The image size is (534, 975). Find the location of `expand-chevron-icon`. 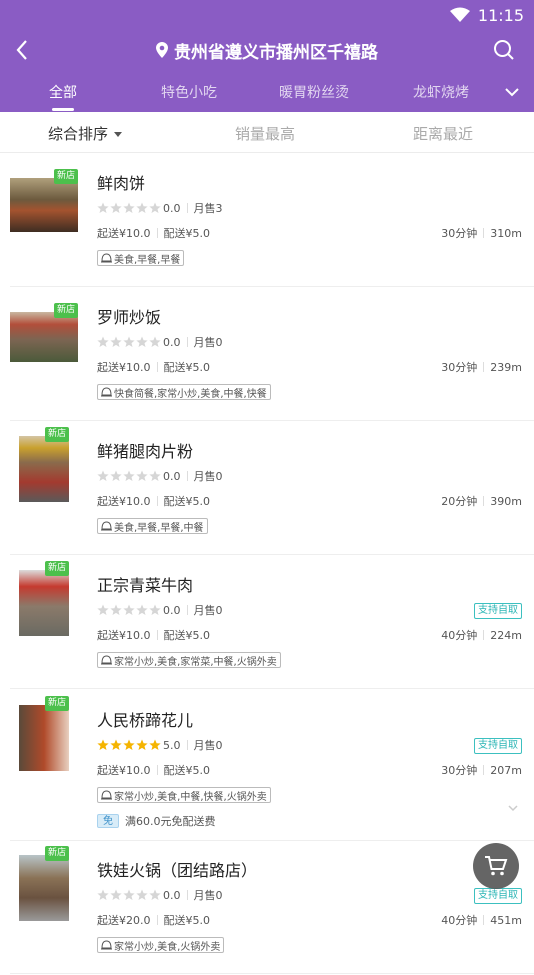

expand-chevron-icon is located at coordinates (513, 808).